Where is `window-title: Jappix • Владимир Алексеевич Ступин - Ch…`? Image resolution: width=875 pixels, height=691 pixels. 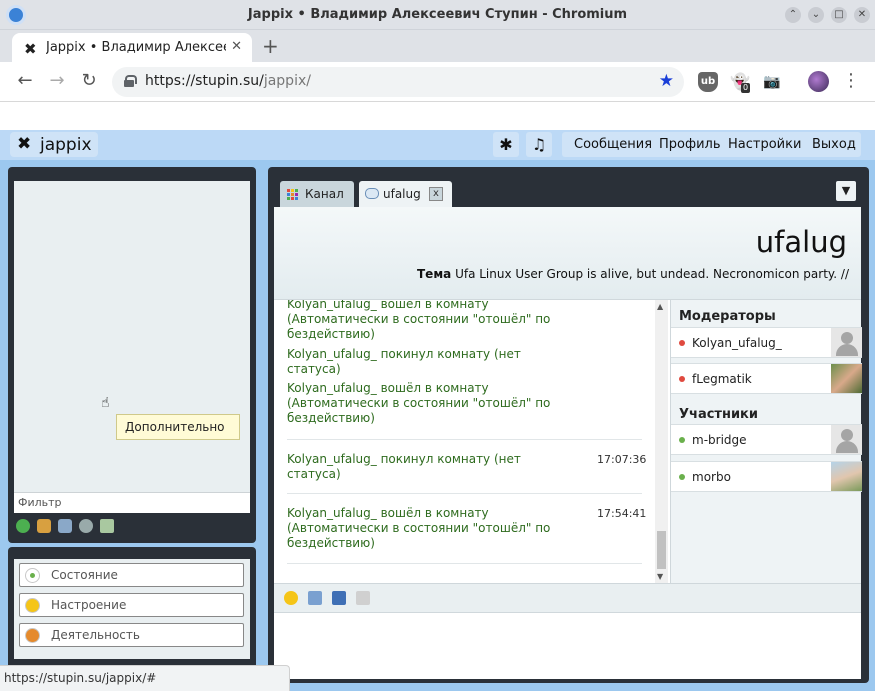
window-title: Jappix • Владимир Алексеевич Ступин - Ch… is located at coordinates (437, 14).